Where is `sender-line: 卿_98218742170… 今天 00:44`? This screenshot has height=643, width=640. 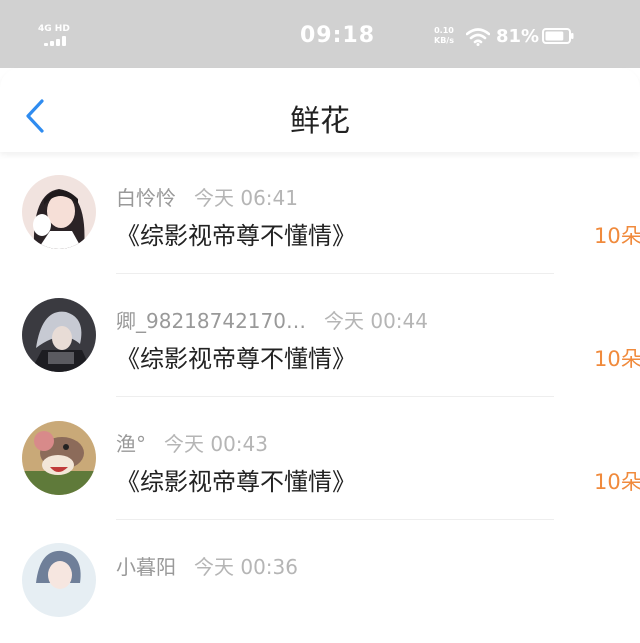
sender-line: 卿_98218742170… 今天 00:44 is located at coordinates (272, 319).